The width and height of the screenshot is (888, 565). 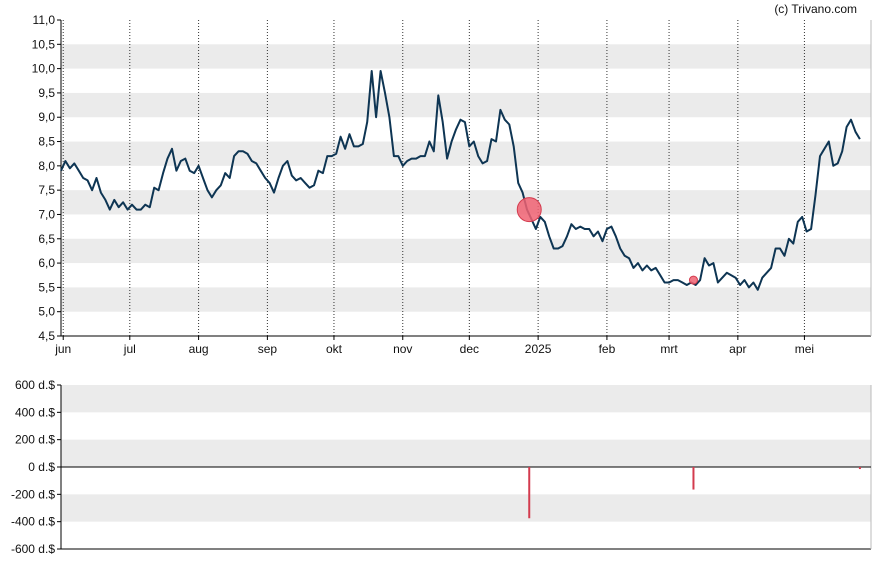 What do you see at coordinates (199, 349) in the screenshot?
I see `x-tick-label: aug` at bounding box center [199, 349].